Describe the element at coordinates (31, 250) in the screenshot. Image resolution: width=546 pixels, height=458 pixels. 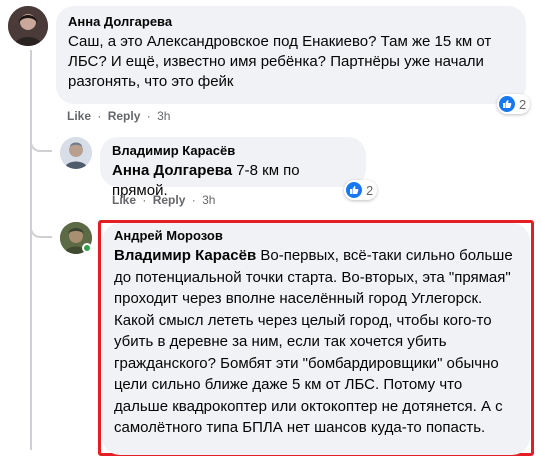
I see `thread-line` at that location.